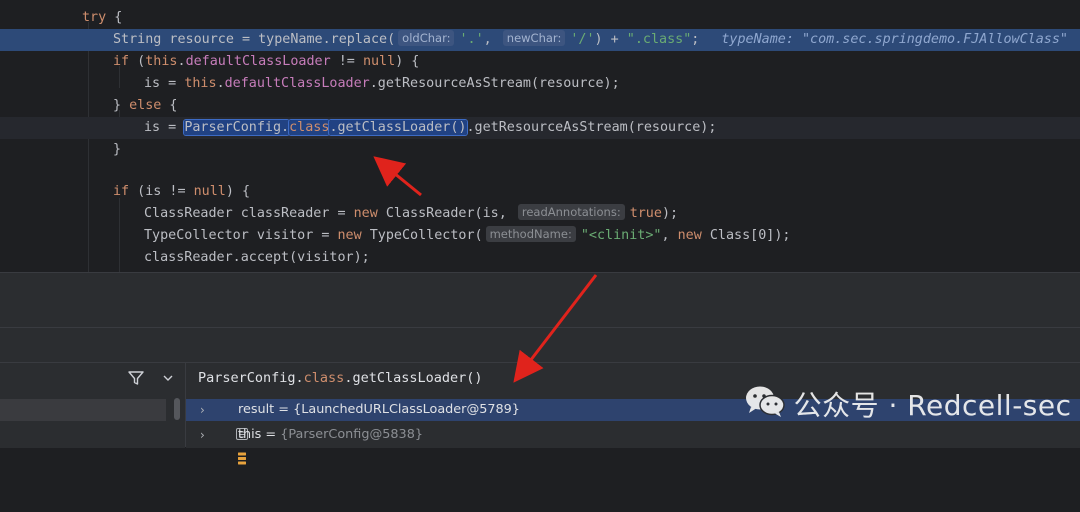  I want to click on code-line: if (is != null) {, so click(540, 192).